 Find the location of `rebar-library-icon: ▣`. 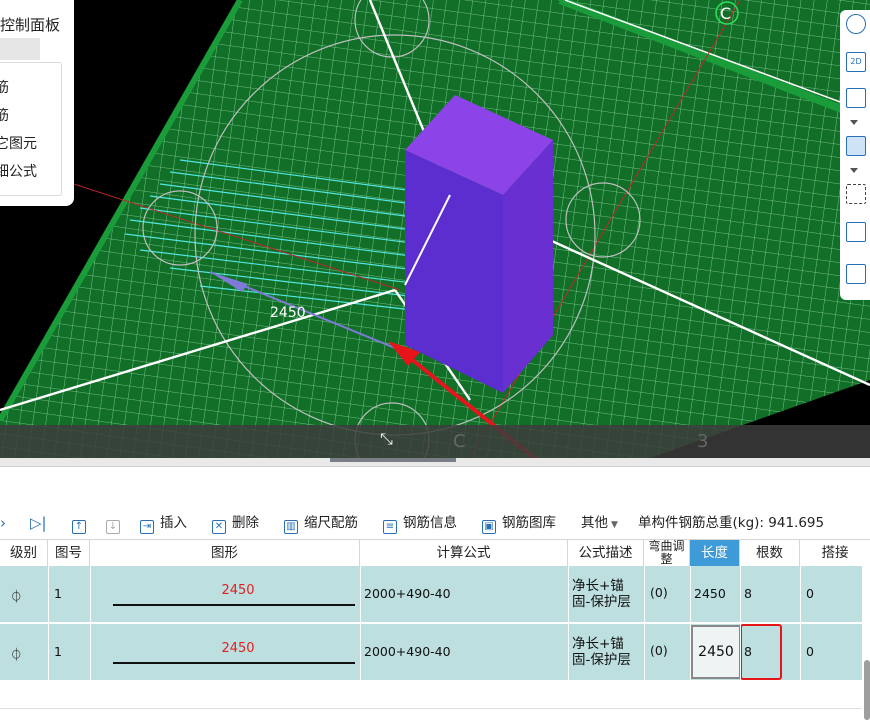

rebar-library-icon: ▣ is located at coordinates (489, 527).